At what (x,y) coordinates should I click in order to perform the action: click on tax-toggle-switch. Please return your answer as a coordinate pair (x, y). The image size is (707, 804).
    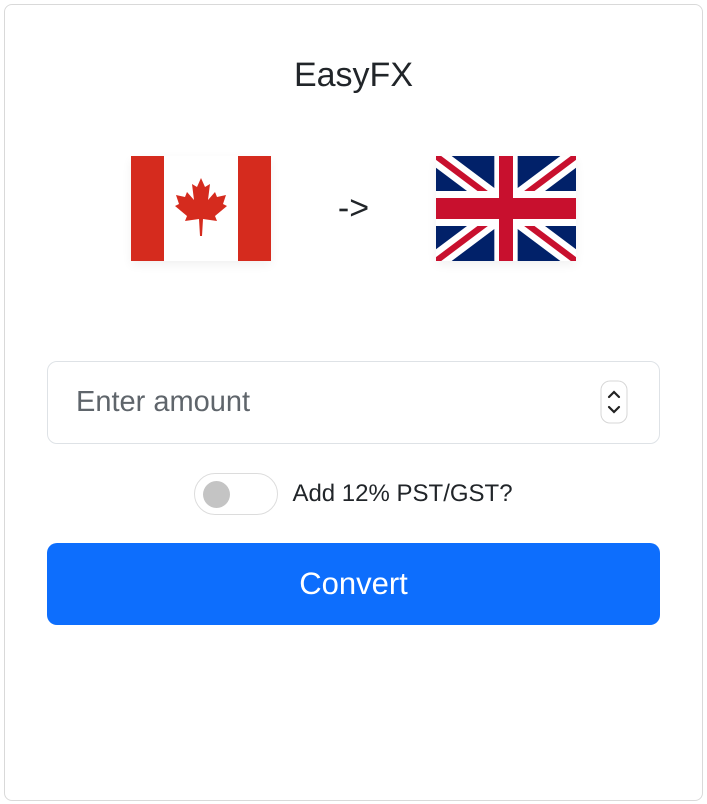
    Looking at the image, I should click on (236, 494).